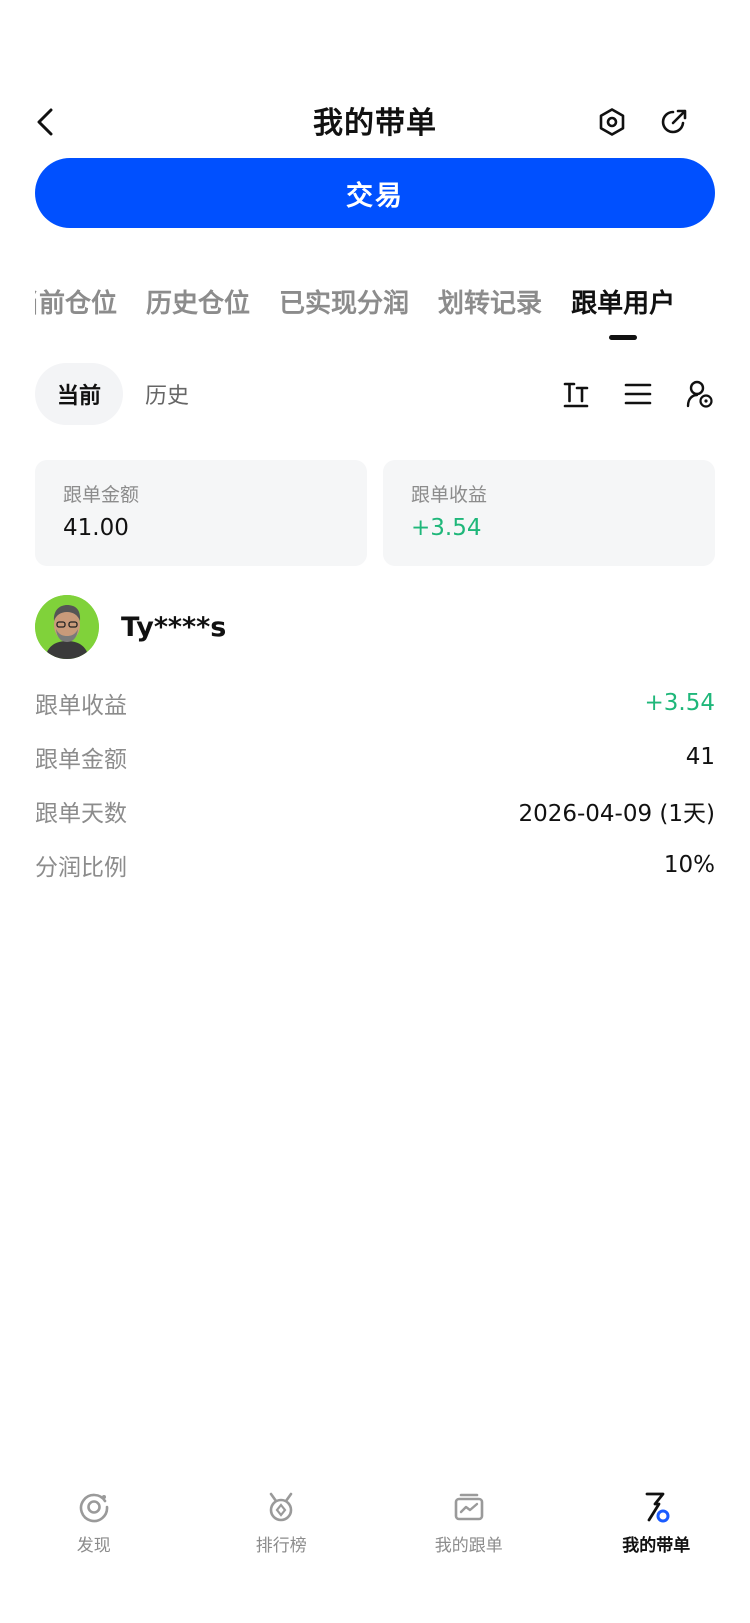  I want to click on avatar-portrait-icon, so click(67, 627).